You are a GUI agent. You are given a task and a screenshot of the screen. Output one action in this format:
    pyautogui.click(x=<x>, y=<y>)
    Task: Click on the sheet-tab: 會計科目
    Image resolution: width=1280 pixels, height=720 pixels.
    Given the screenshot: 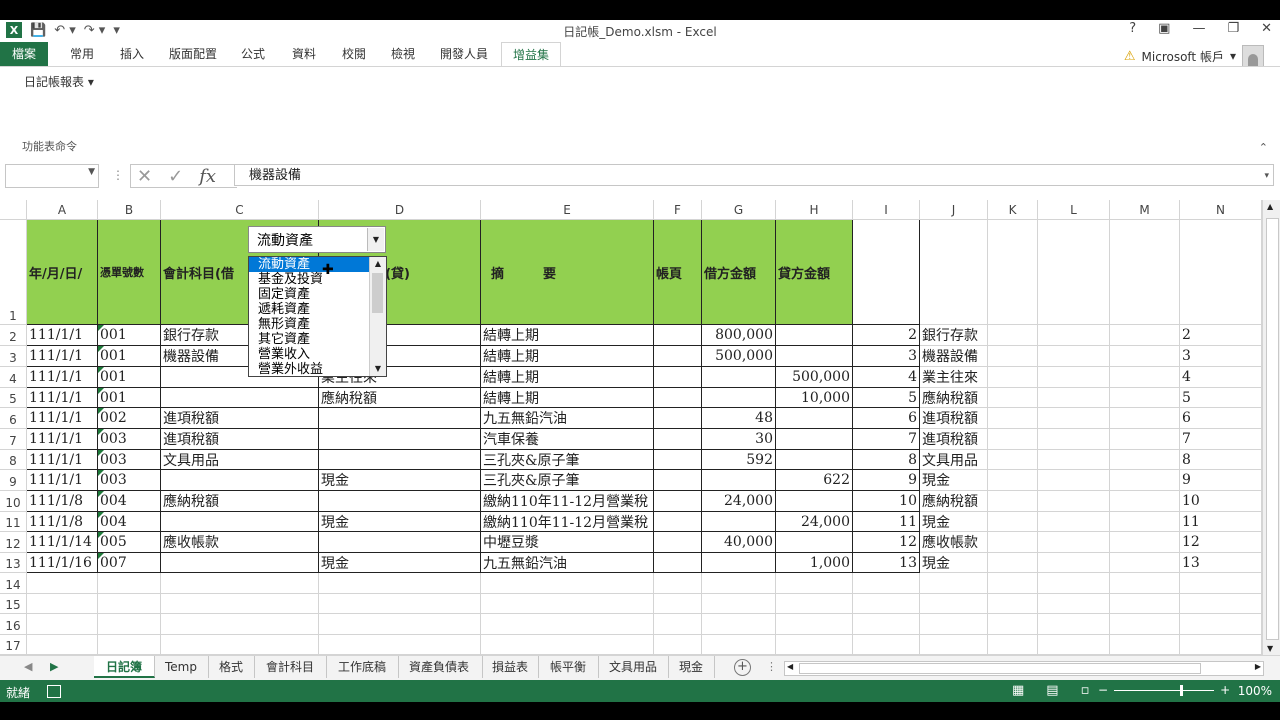 What is the action you would take?
    pyautogui.click(x=290, y=667)
    